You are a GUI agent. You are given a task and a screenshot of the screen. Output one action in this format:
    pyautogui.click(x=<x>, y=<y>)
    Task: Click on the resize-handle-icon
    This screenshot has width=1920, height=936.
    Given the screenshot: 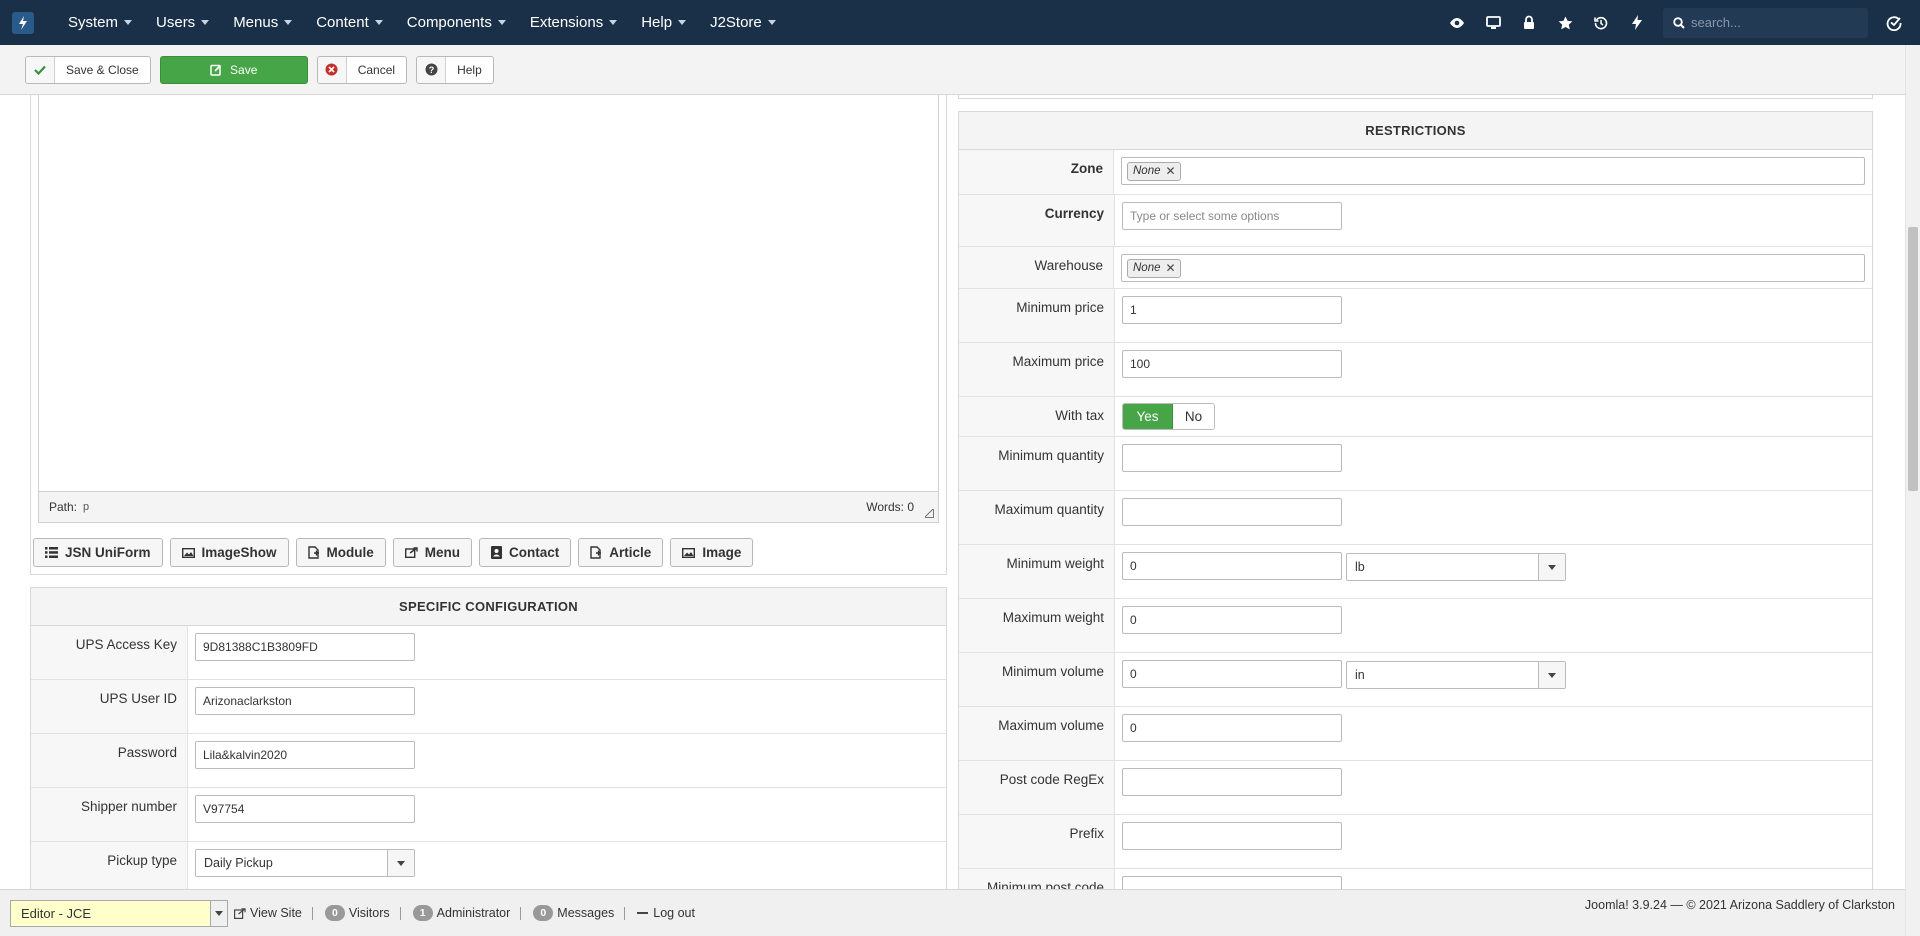 What is the action you would take?
    pyautogui.click(x=929, y=513)
    